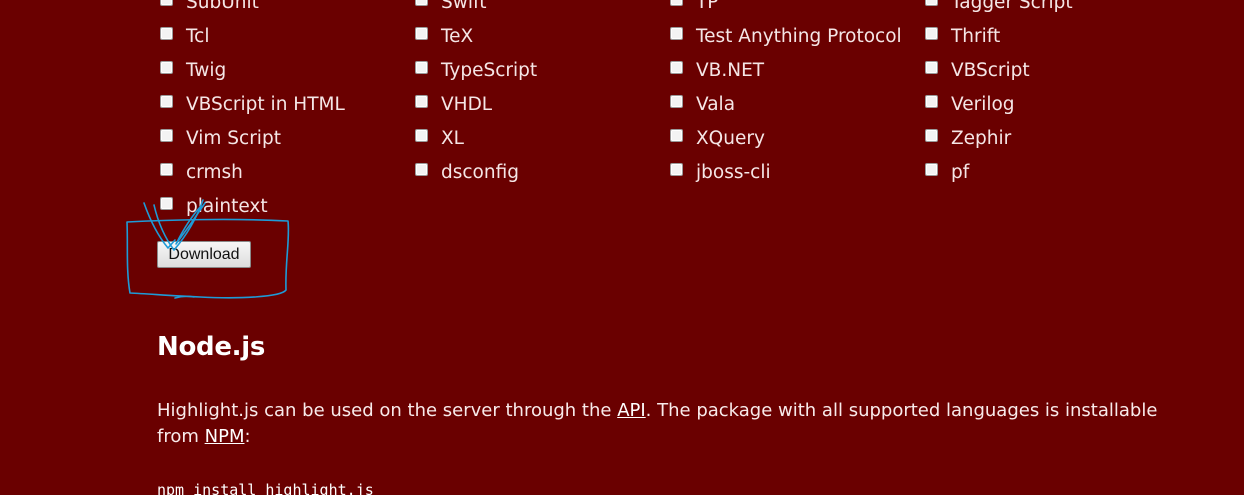  What do you see at coordinates (452, 138) in the screenshot?
I see `language-label: XL` at bounding box center [452, 138].